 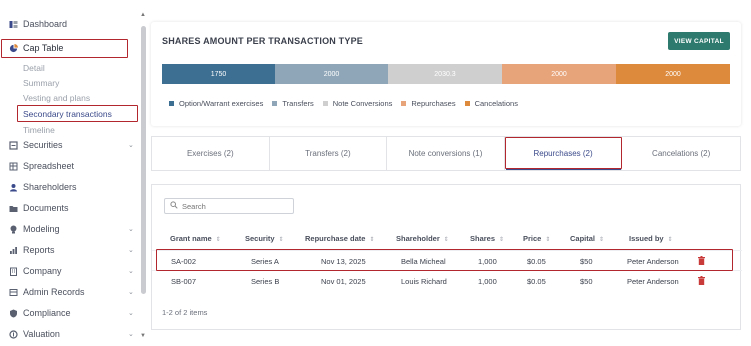 What do you see at coordinates (143, 160) in the screenshot?
I see `sidebar-scrollbar-thumb` at bounding box center [143, 160].